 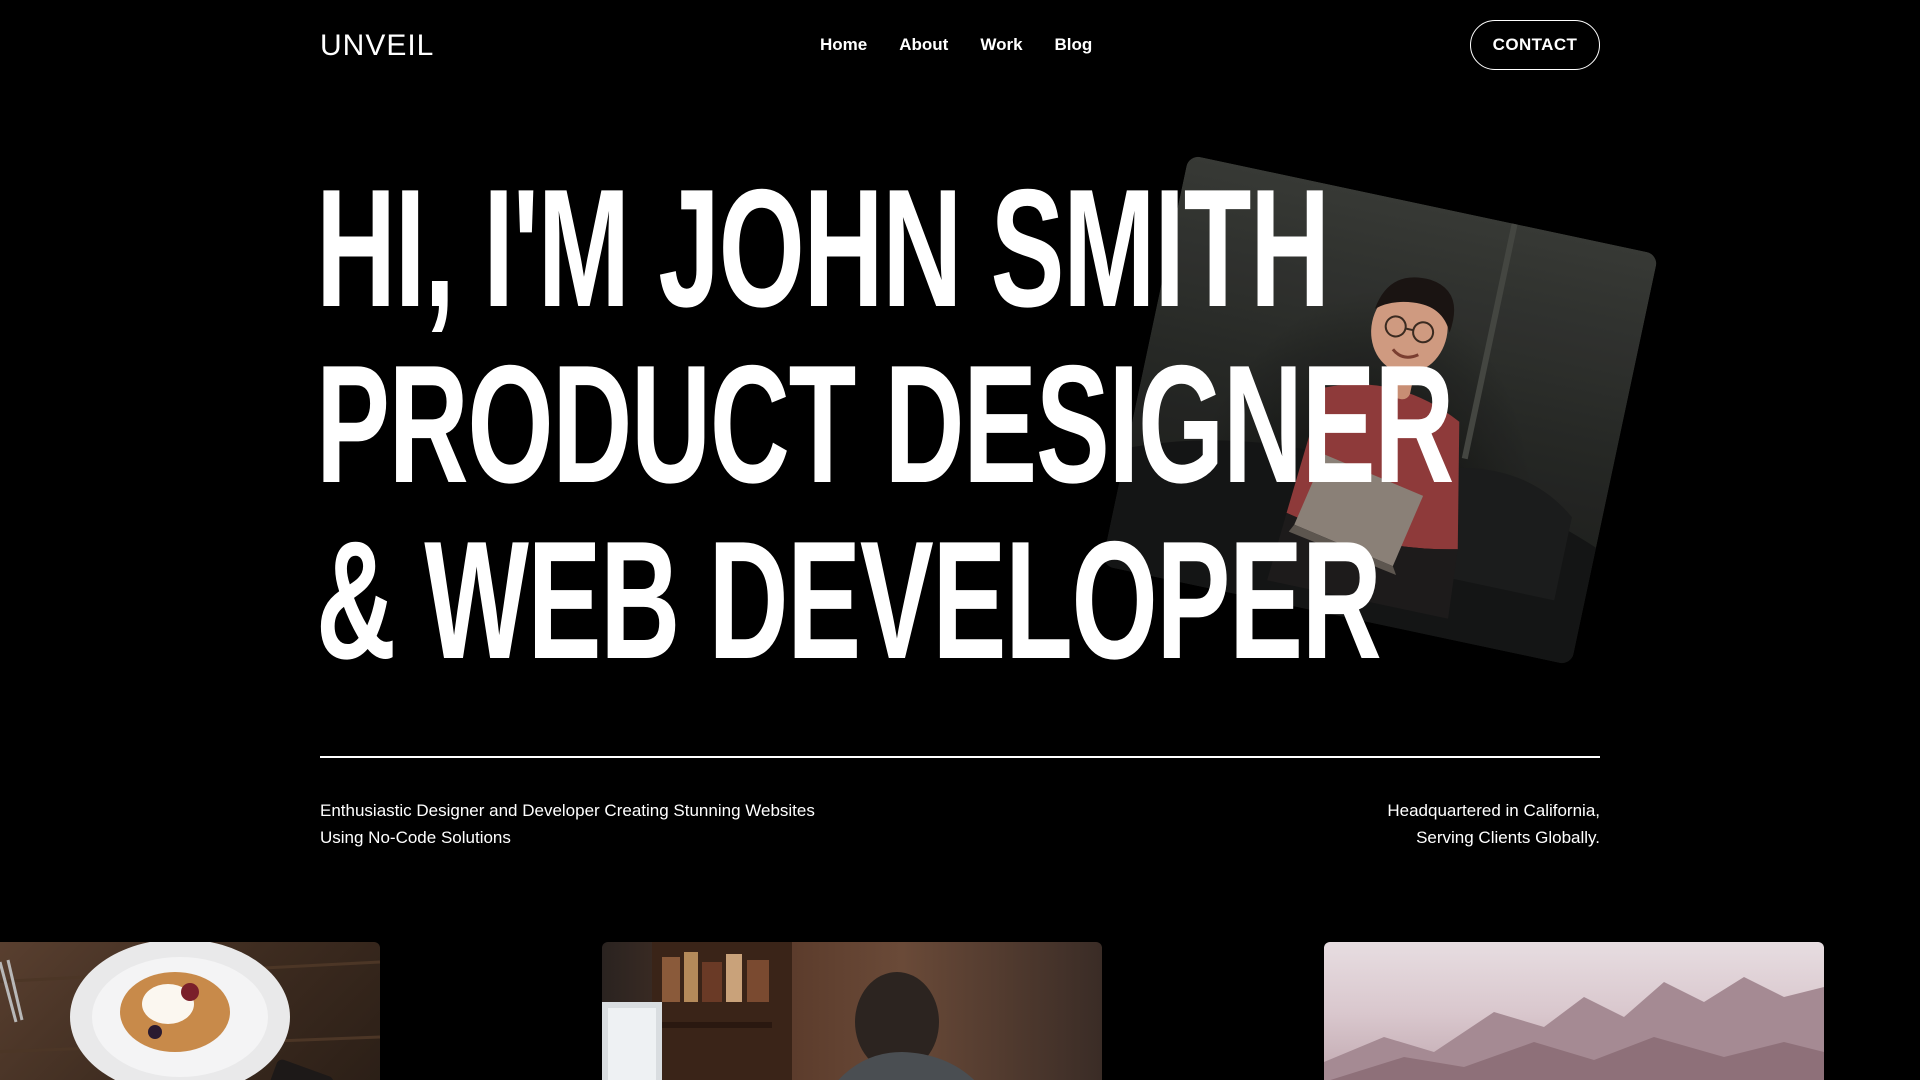 I want to click on food-photo, so click(x=190, y=1011).